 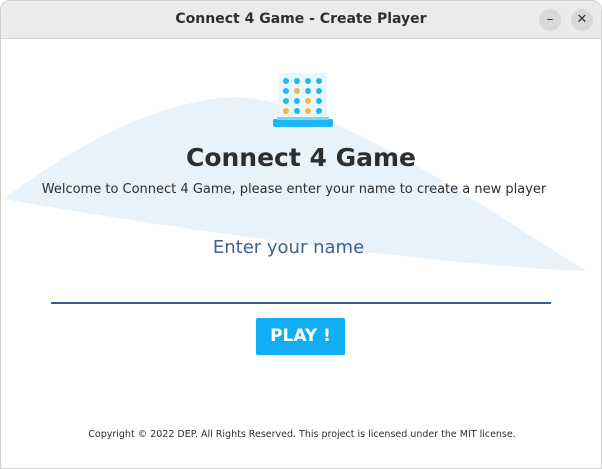 I want to click on window-title: Connect 4 Game - Create Player, so click(x=301, y=19).